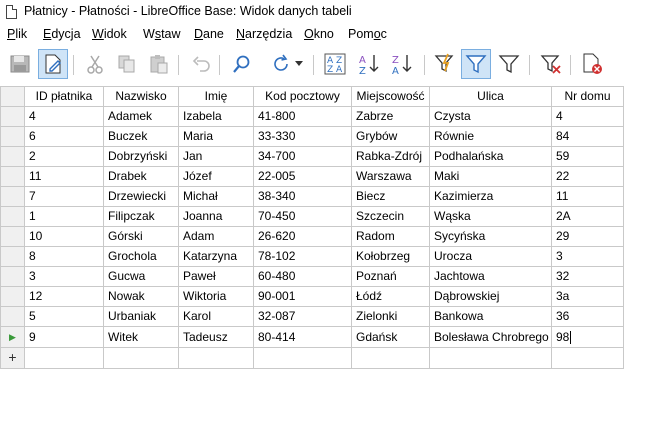  I want to click on table-cell: 80-414, so click(302, 337).